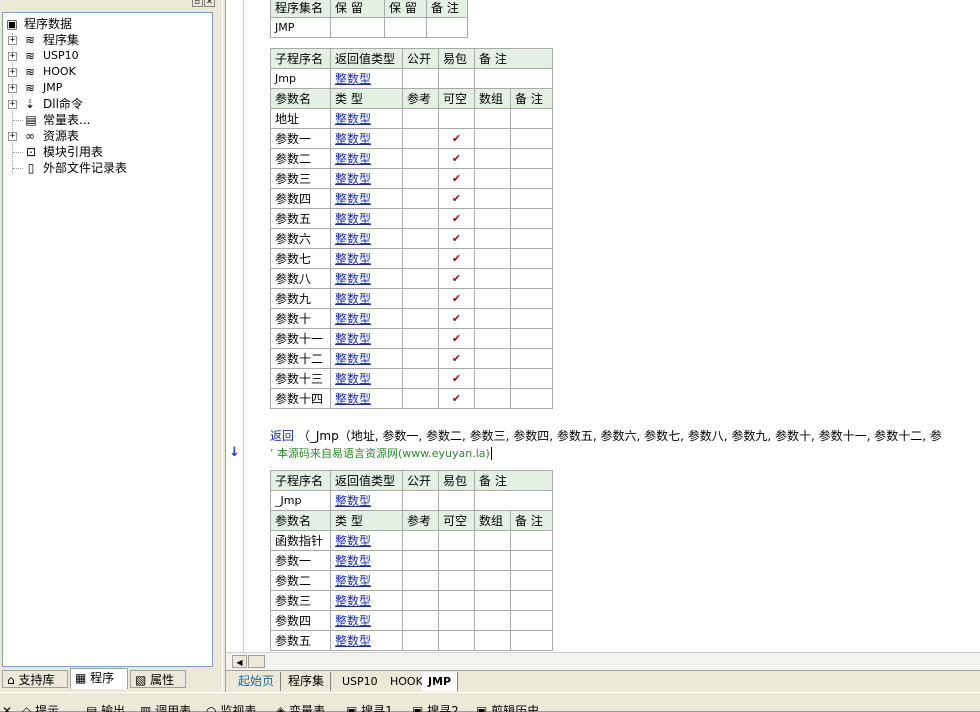 The image size is (980, 712). I want to click on param-row: 参数一 整数型, so click(412, 560).